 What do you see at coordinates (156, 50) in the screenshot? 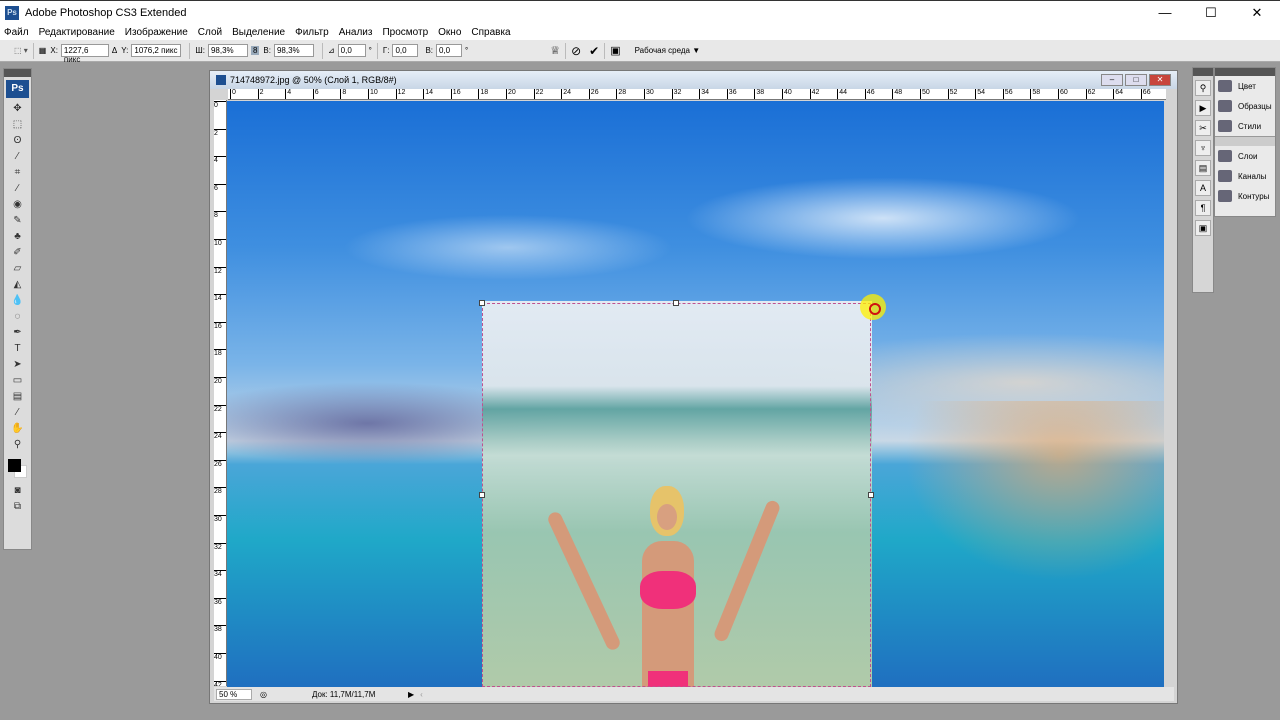
I see `y-field: 1076,2 пикс` at bounding box center [156, 50].